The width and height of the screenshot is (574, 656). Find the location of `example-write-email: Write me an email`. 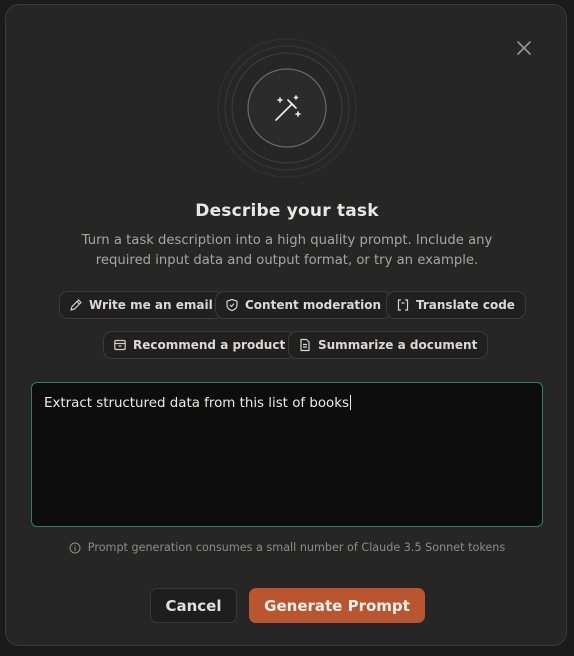

example-write-email: Write me an email is located at coordinates (141, 305).